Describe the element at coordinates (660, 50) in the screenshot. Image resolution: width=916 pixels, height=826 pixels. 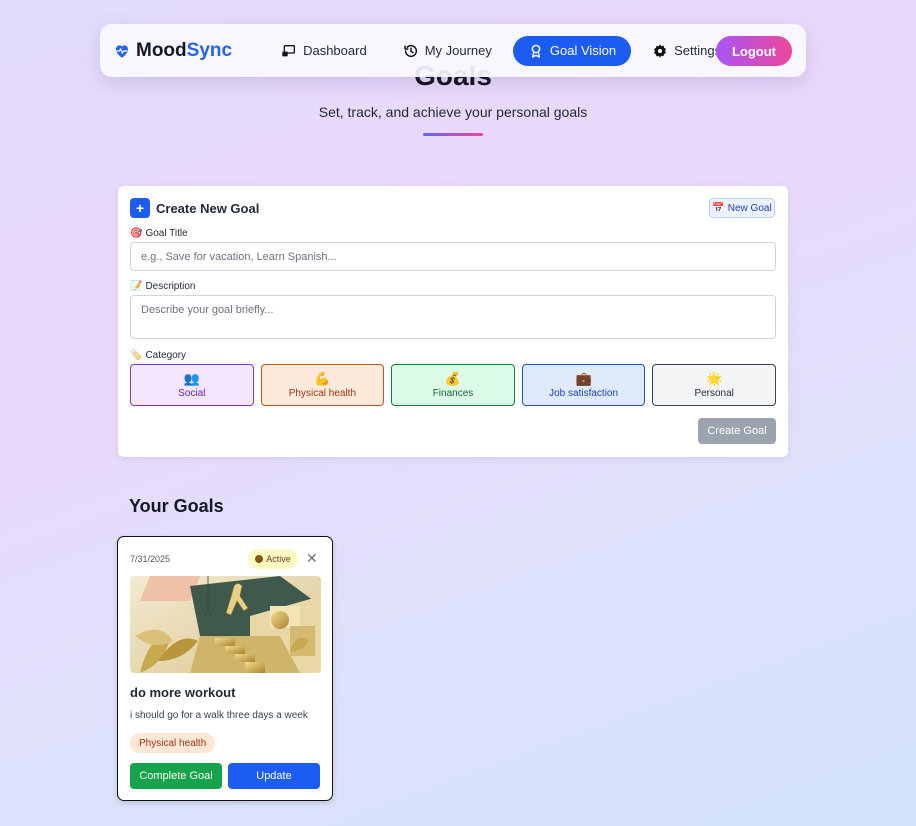
I see `gear-icon` at that location.